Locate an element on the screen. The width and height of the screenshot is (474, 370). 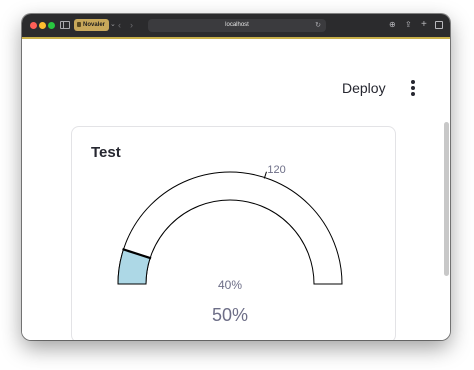
chevron-down-icon: ⌄ is located at coordinates (113, 25).